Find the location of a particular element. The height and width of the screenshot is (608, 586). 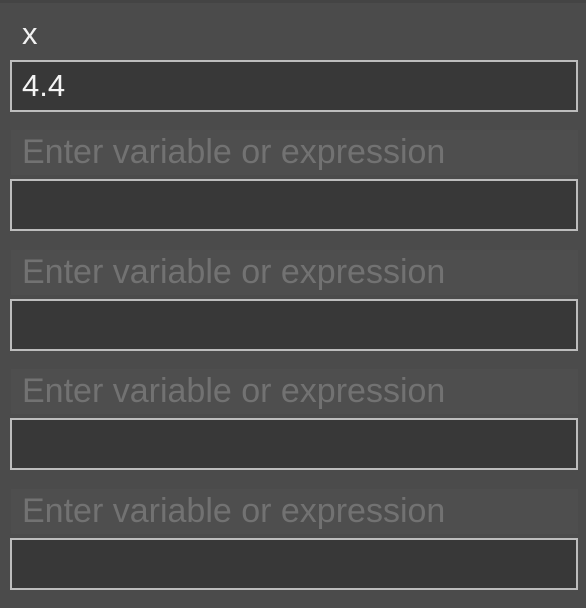

watch-expression-input: x is located at coordinates (294, 33).